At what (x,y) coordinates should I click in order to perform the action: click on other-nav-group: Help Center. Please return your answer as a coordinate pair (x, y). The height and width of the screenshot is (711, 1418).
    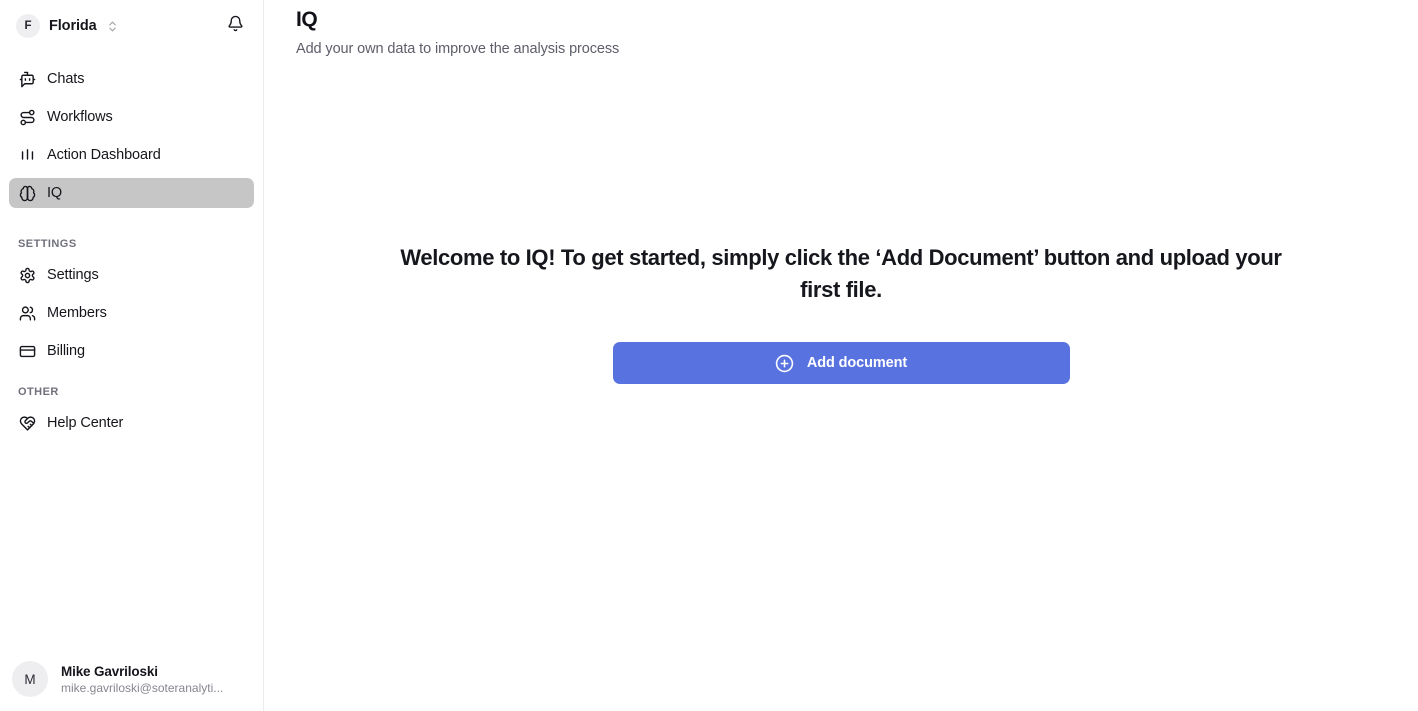
    Looking at the image, I should click on (131, 427).